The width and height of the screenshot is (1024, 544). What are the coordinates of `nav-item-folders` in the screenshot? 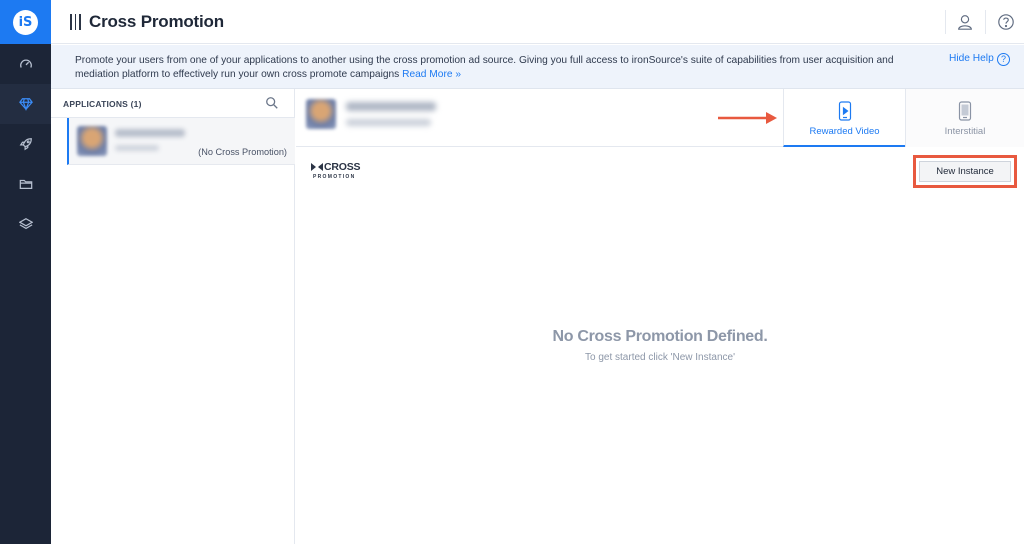 It's located at (25, 184).